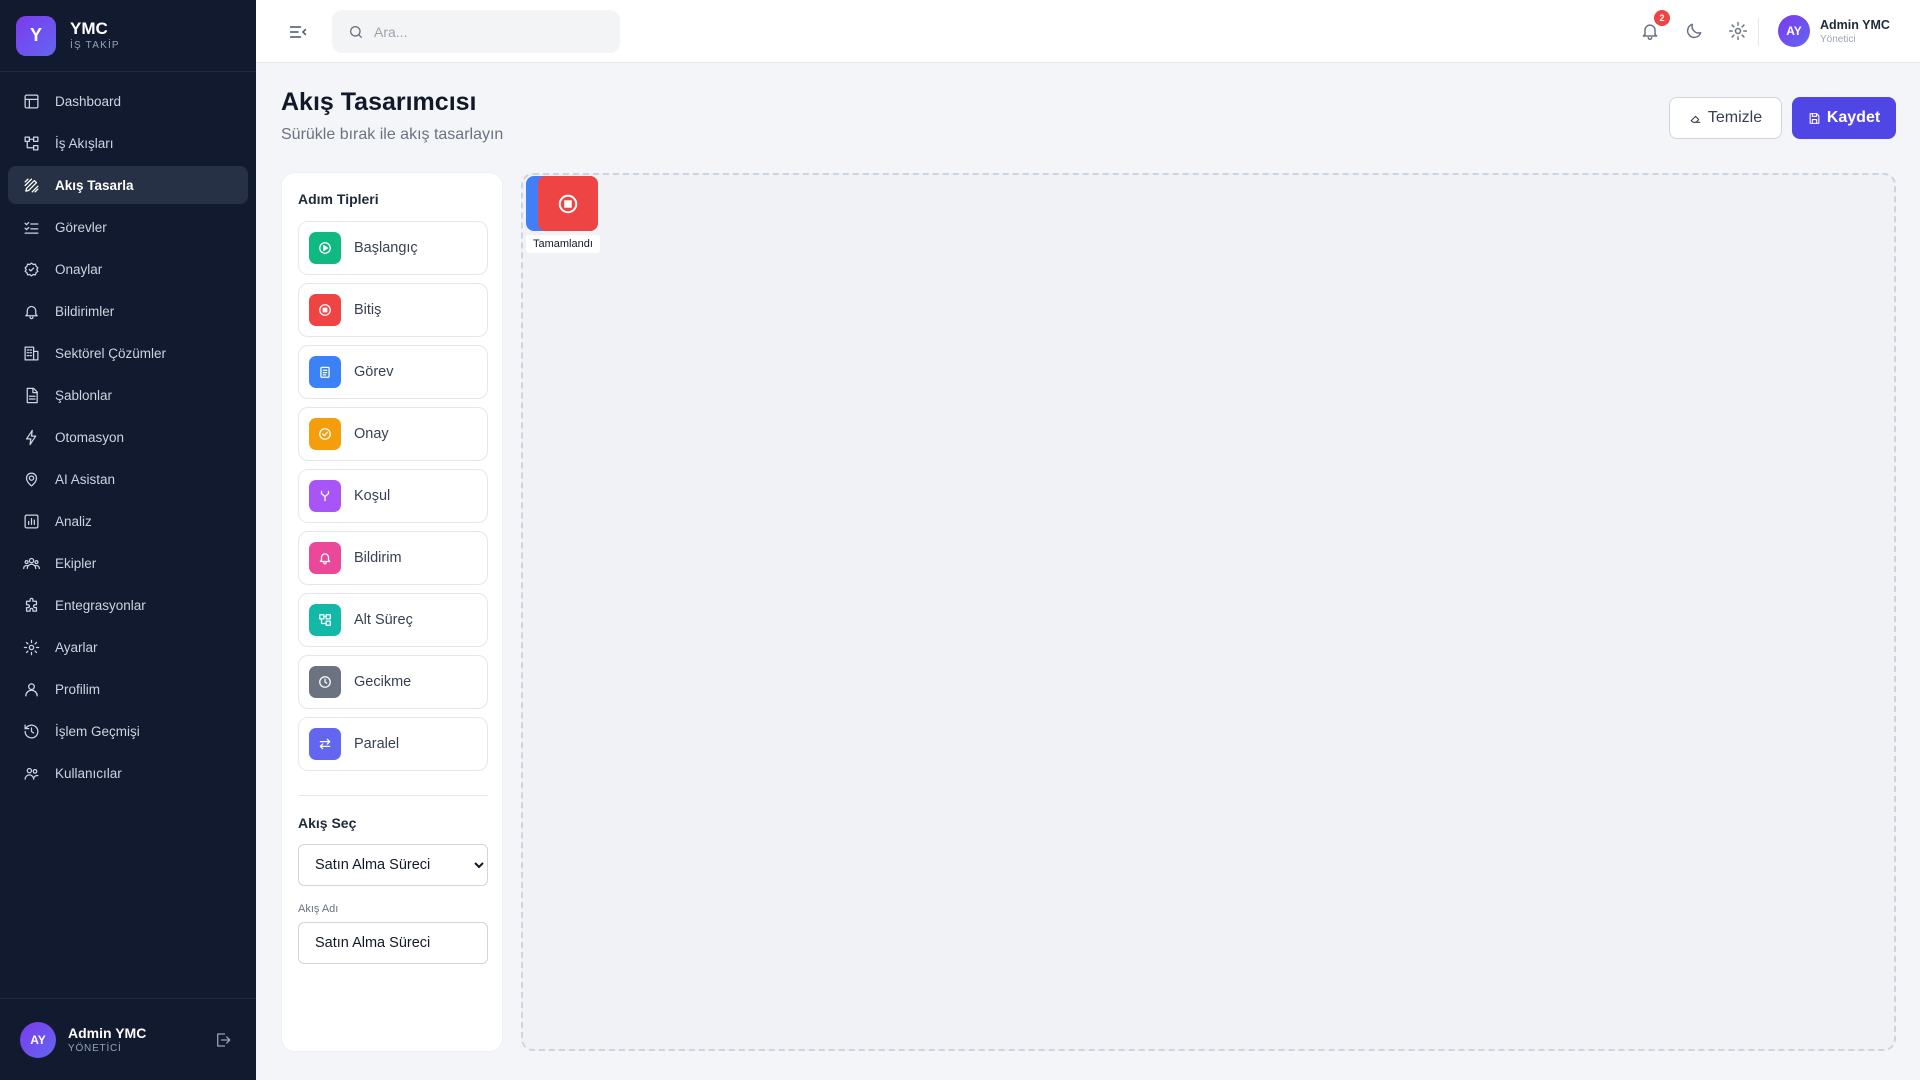  Describe the element at coordinates (377, 744) in the screenshot. I see `step-type-label: Paralel` at that location.